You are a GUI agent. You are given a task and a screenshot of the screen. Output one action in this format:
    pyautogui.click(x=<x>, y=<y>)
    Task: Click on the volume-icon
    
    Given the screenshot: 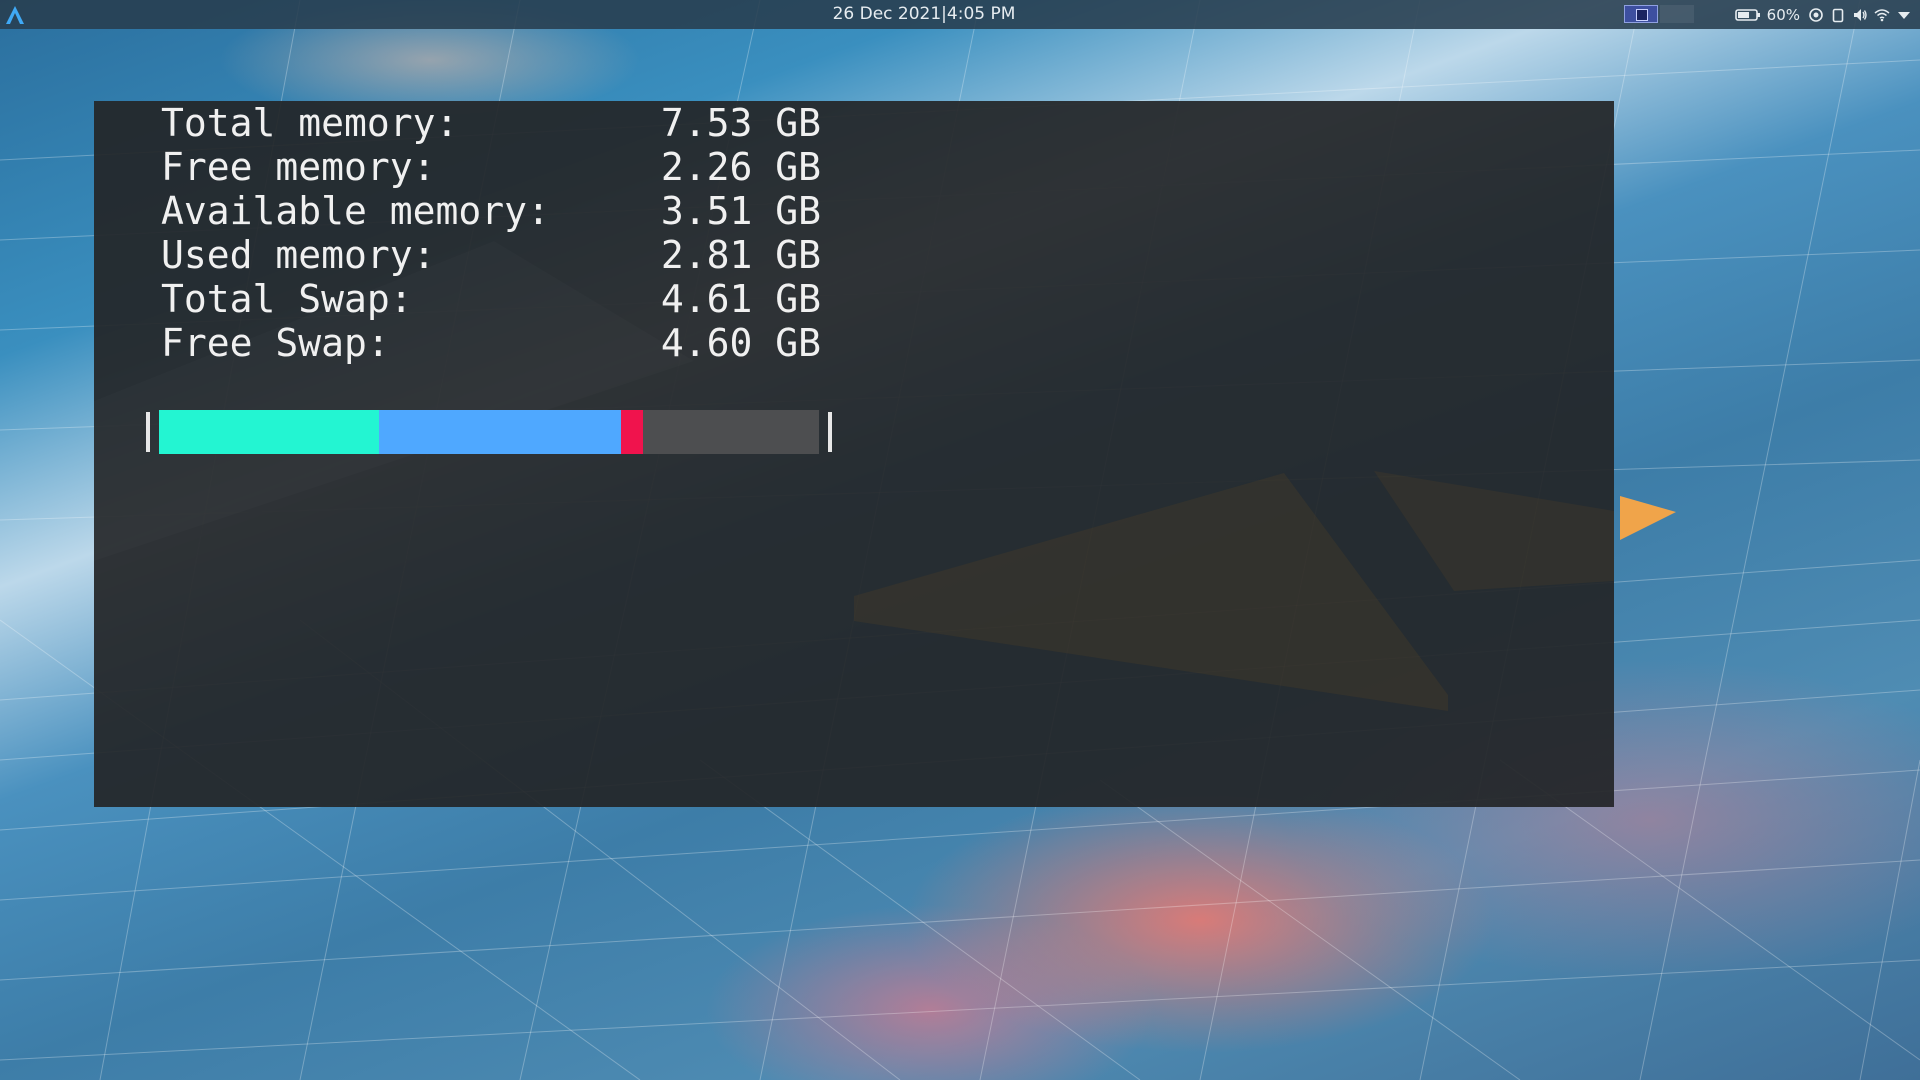 What is the action you would take?
    pyautogui.click(x=1860, y=15)
    